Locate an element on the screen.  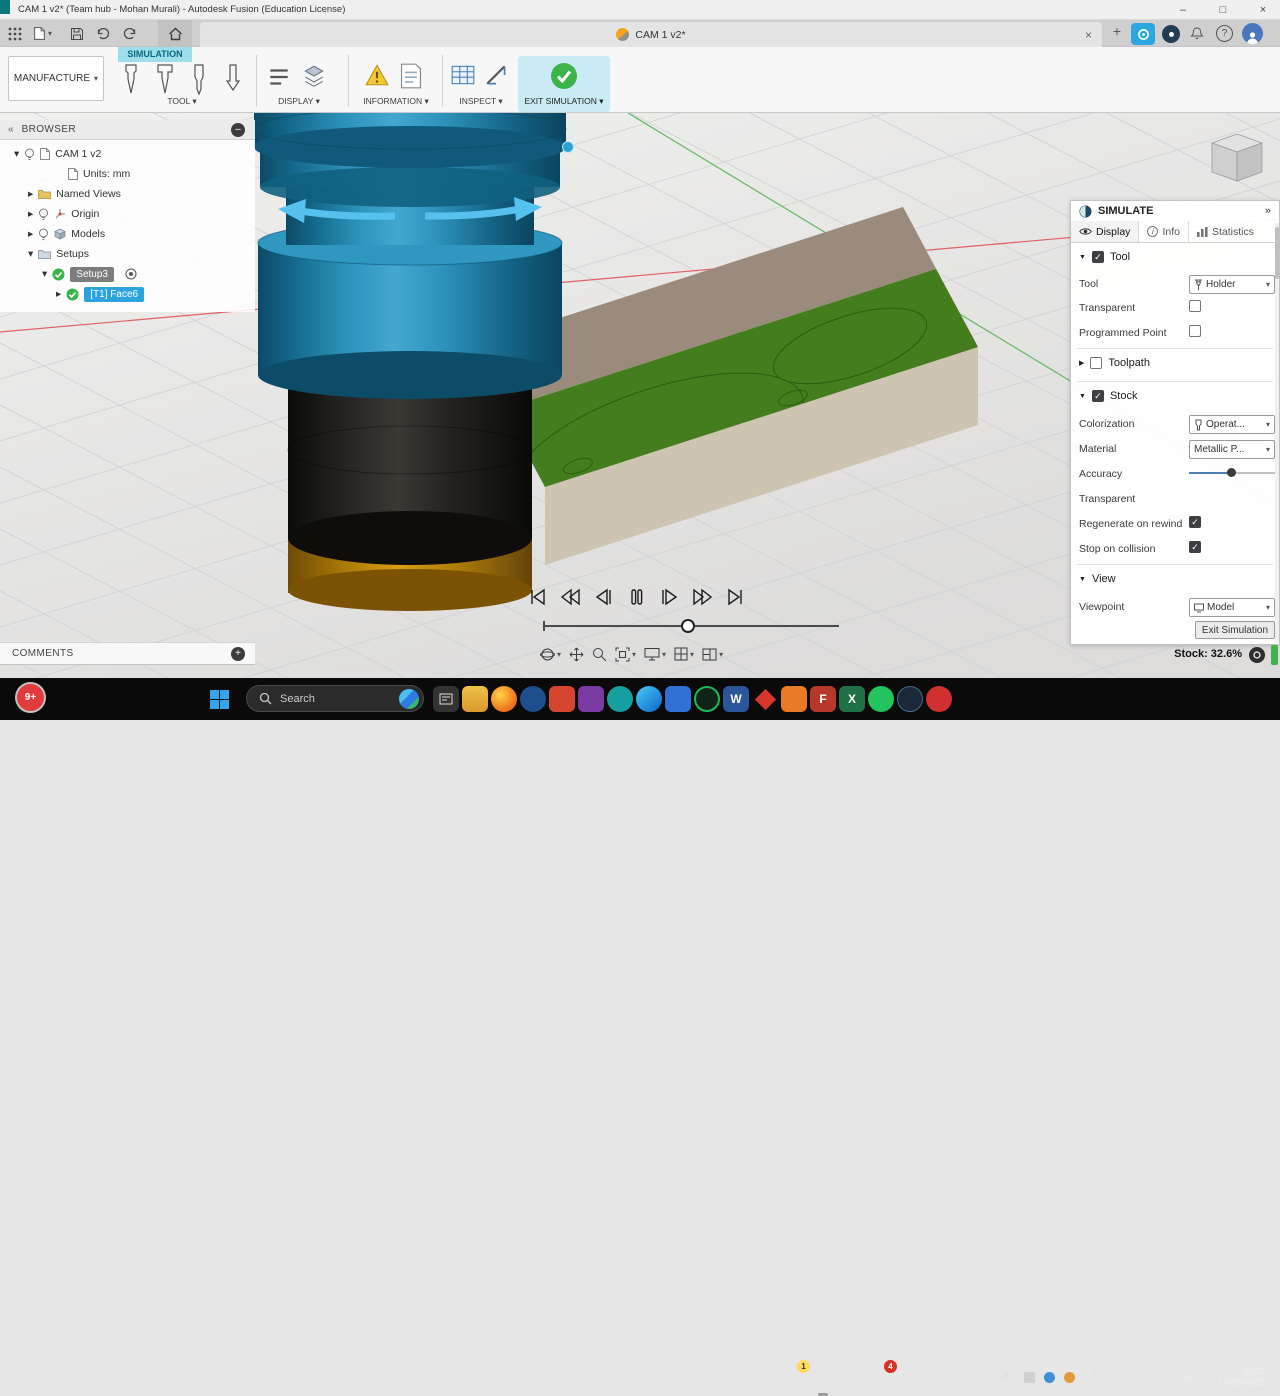
pan-icon is located at coordinates (576, 654).